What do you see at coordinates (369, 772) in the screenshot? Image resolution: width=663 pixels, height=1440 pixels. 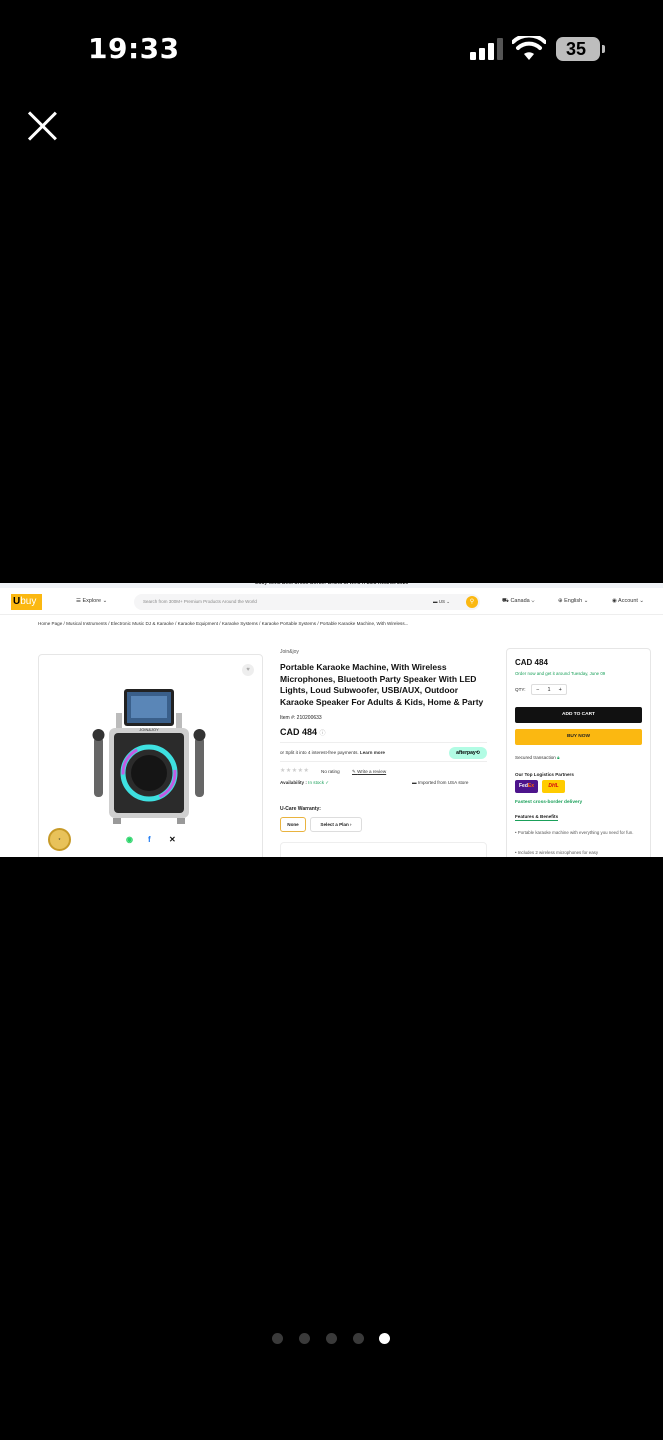 I see `write-review-link: ✎ Write a review` at bounding box center [369, 772].